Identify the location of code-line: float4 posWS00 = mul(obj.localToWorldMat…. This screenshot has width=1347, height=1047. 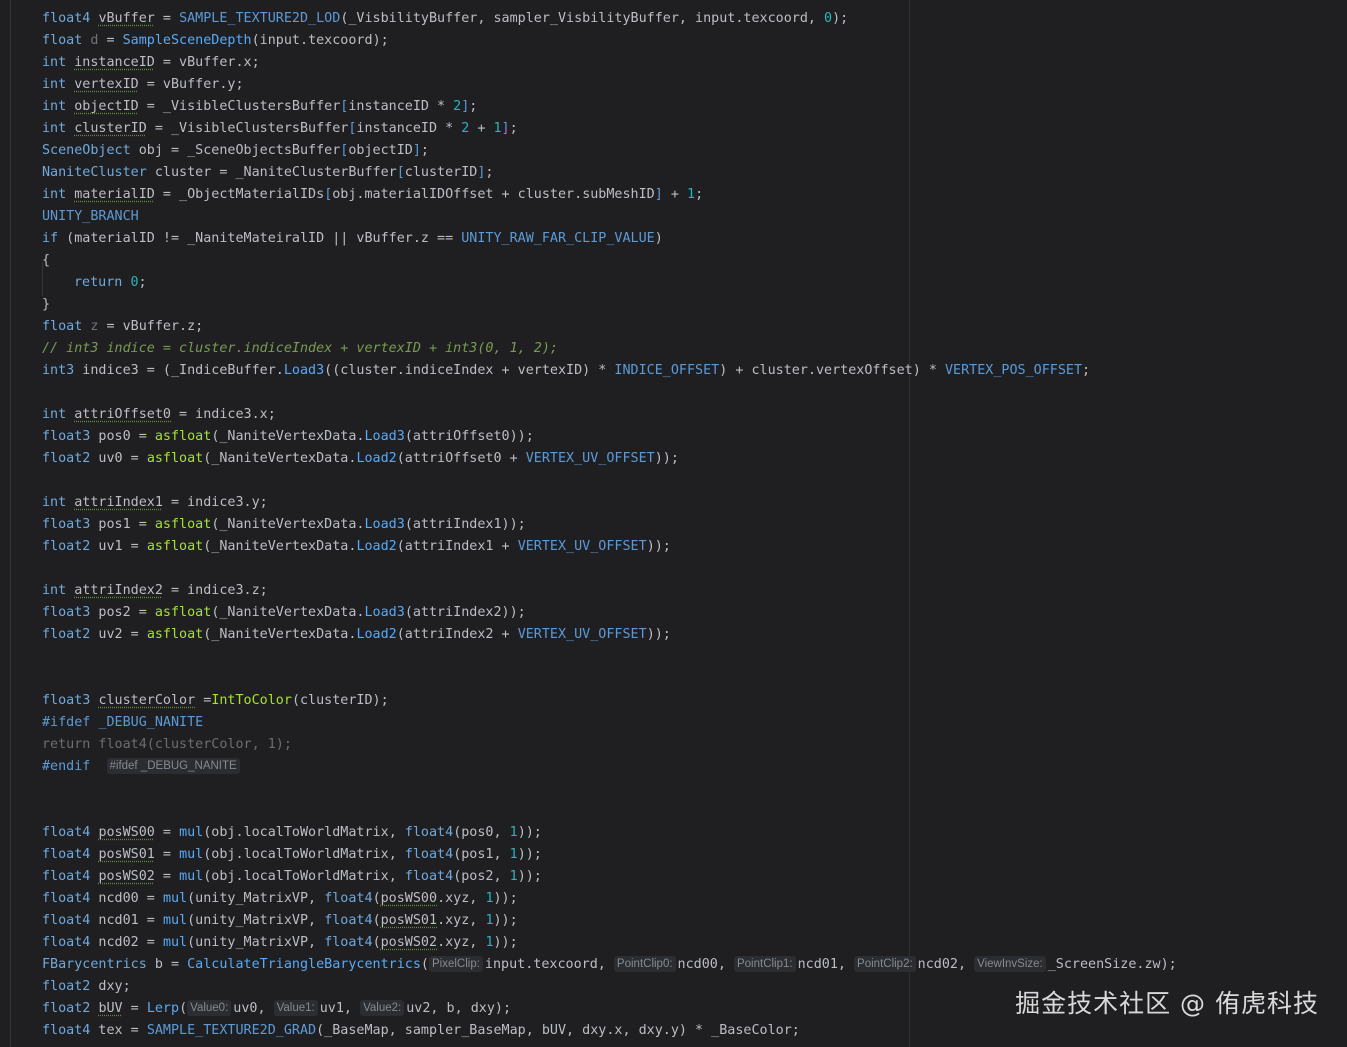
(609, 833).